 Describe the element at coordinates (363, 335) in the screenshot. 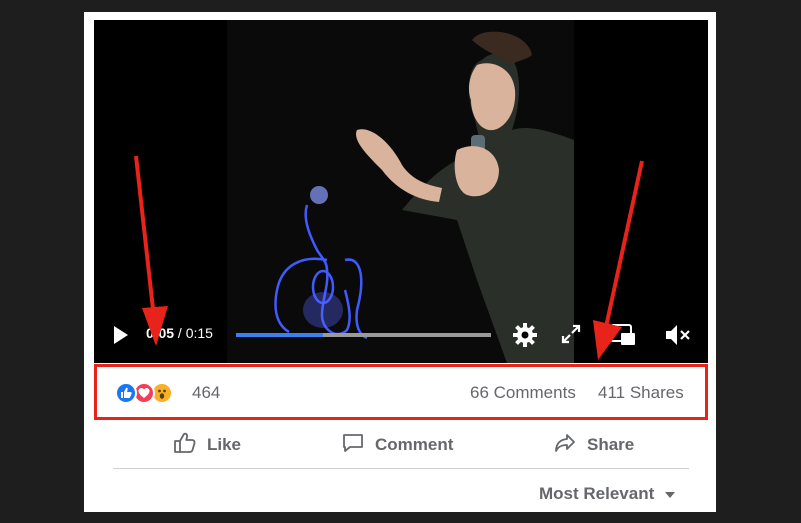

I see `video-progress-bar` at that location.